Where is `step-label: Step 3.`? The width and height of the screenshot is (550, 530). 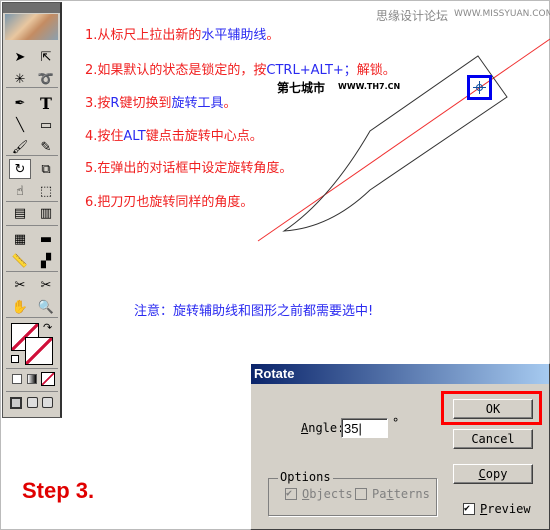 step-label: Step 3. is located at coordinates (58, 490).